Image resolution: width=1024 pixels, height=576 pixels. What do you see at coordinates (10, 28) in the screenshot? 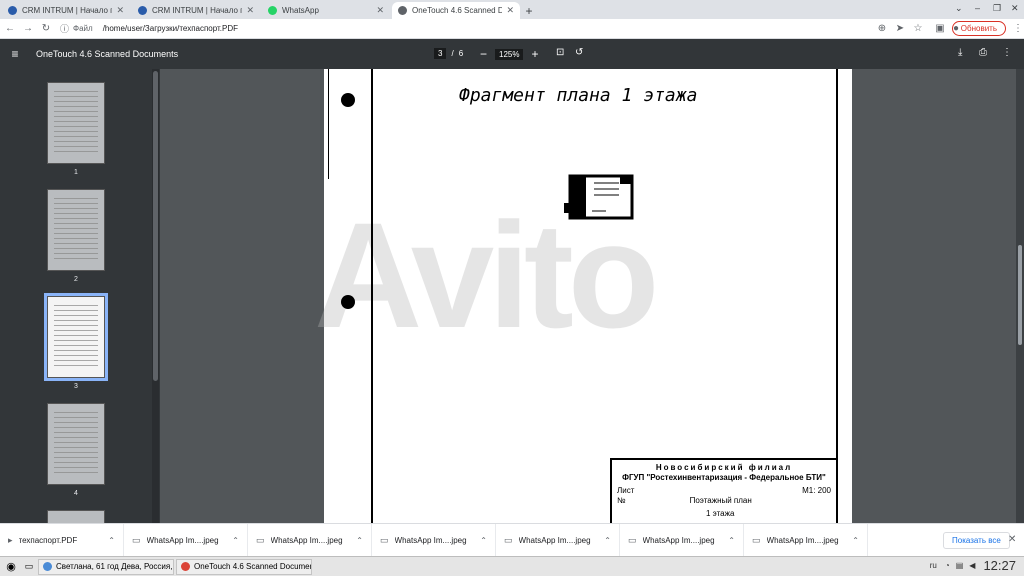
I see `back-icon: ←` at bounding box center [10, 28].